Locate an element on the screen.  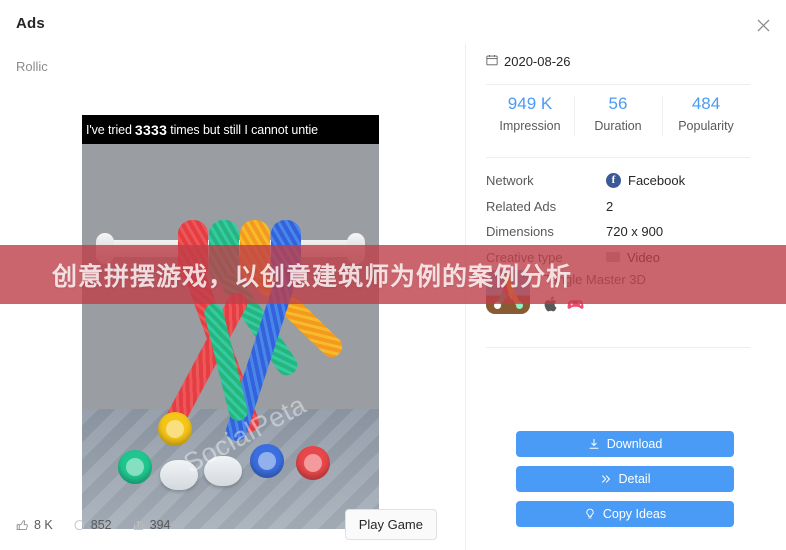
date-row: 2020-08-26 is located at coordinates (528, 61).